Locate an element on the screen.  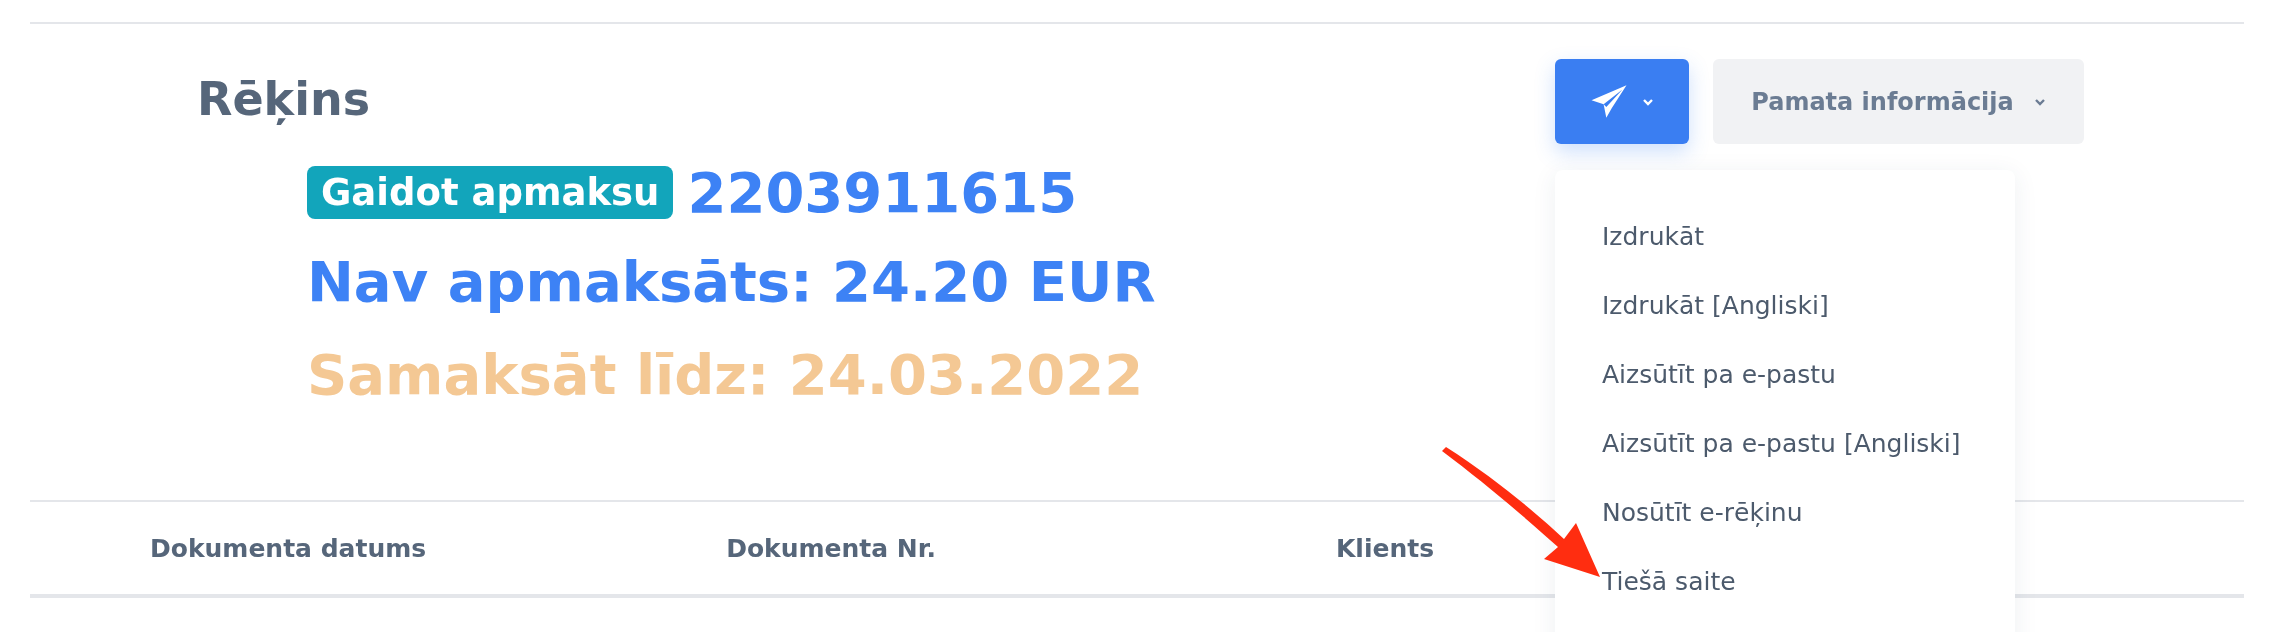
page-title: Rēķins is located at coordinates (284, 99).